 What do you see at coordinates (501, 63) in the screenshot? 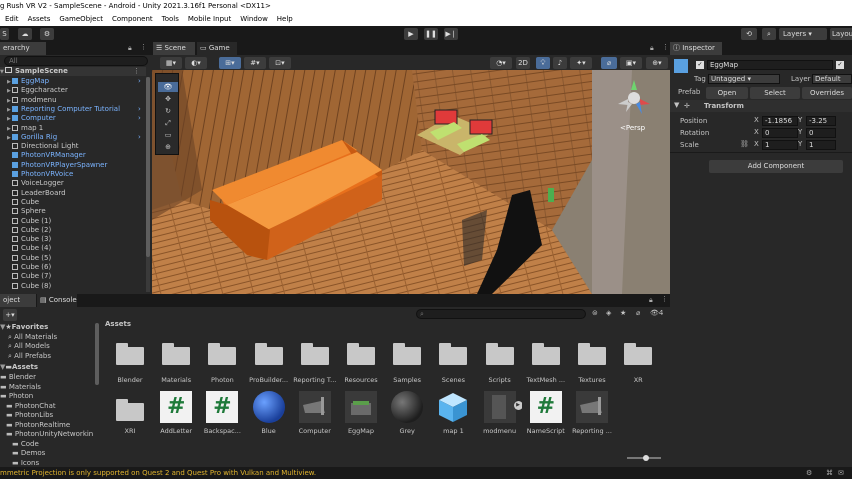
I see `orientation-dropdown: ◔▾` at bounding box center [501, 63].